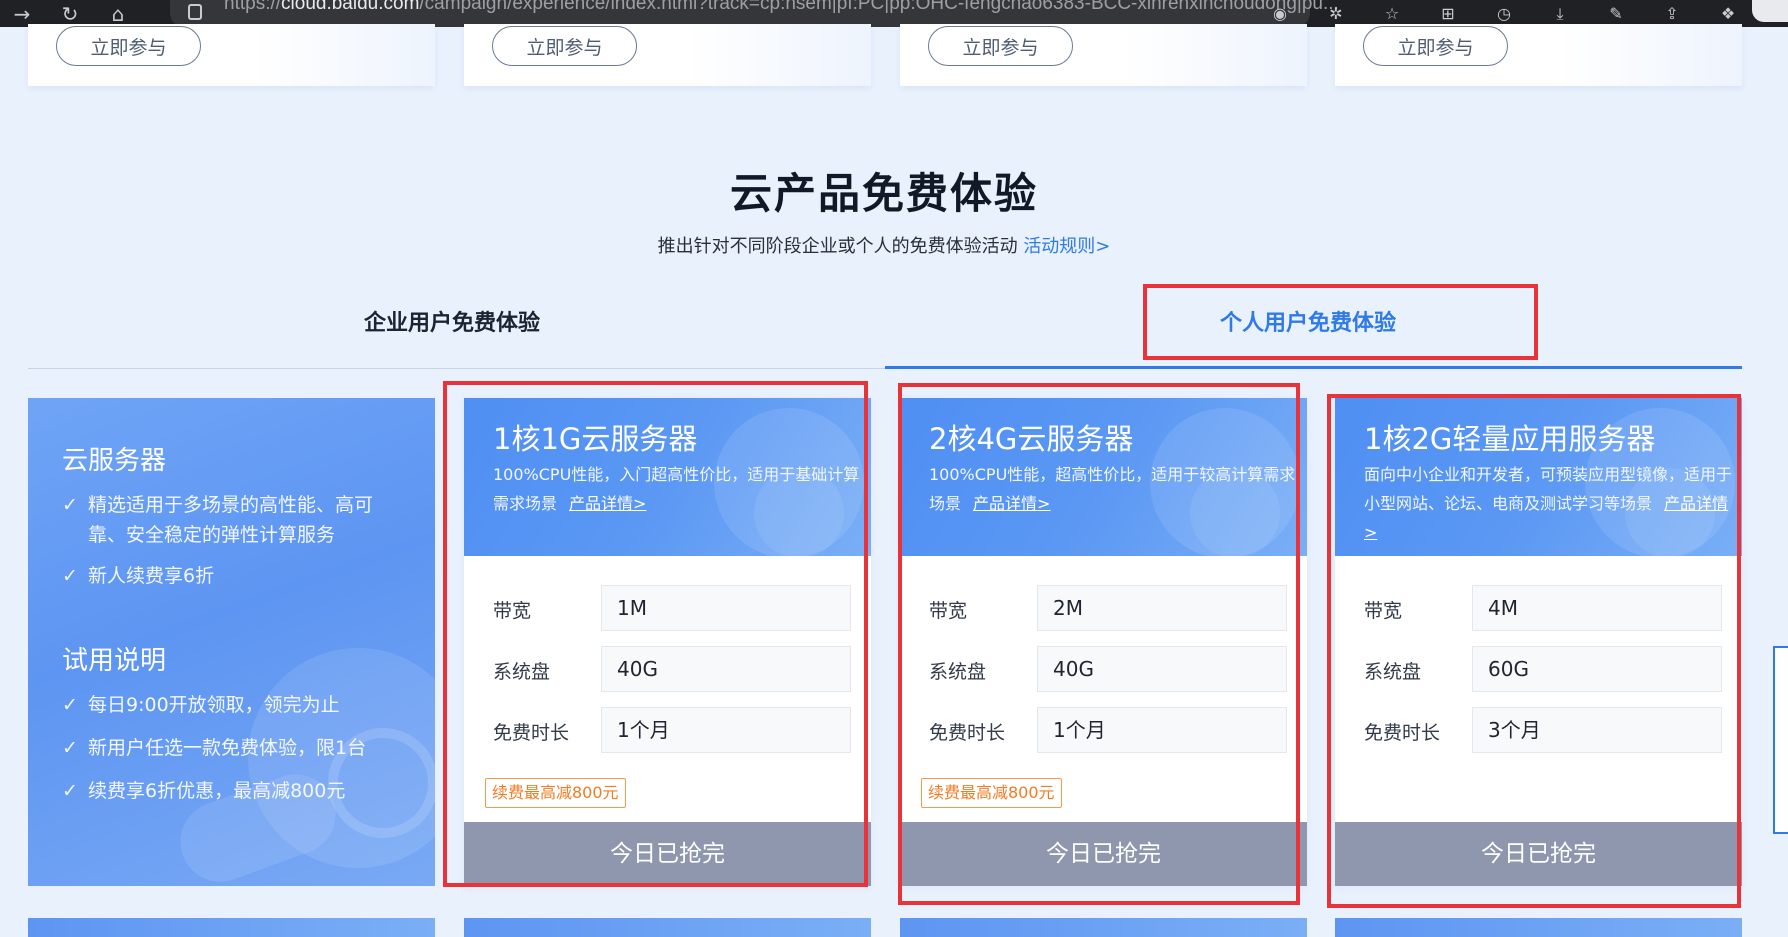 The width and height of the screenshot is (1788, 937). I want to click on rule-item: ✓ 新用户任选一款免费体验，限1台, so click(232, 748).